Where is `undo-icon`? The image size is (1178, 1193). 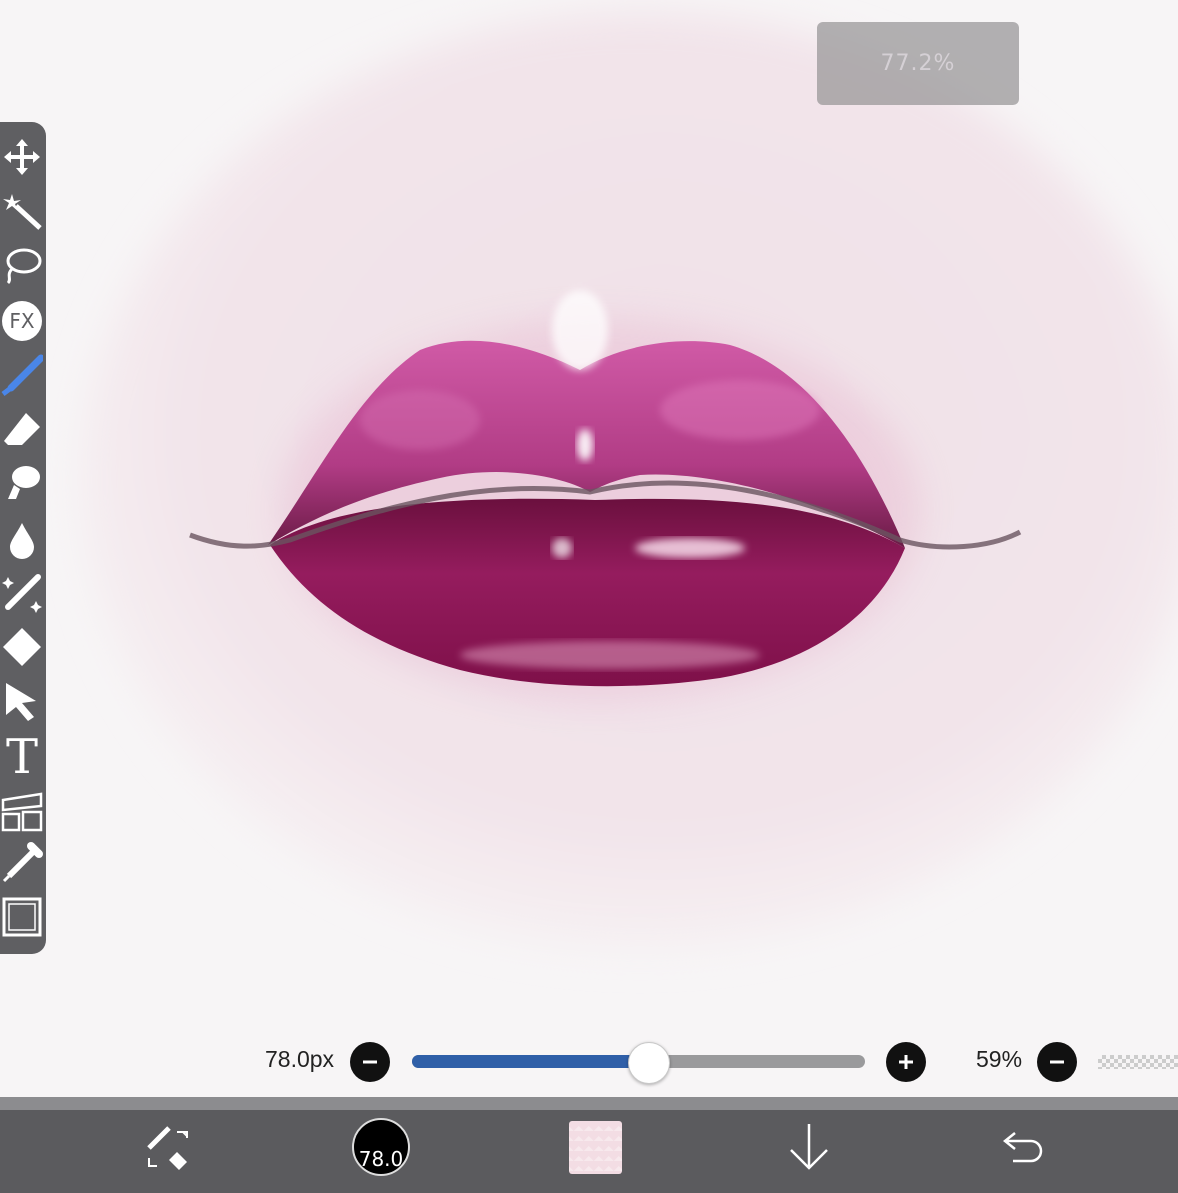 undo-icon is located at coordinates (1023, 1147).